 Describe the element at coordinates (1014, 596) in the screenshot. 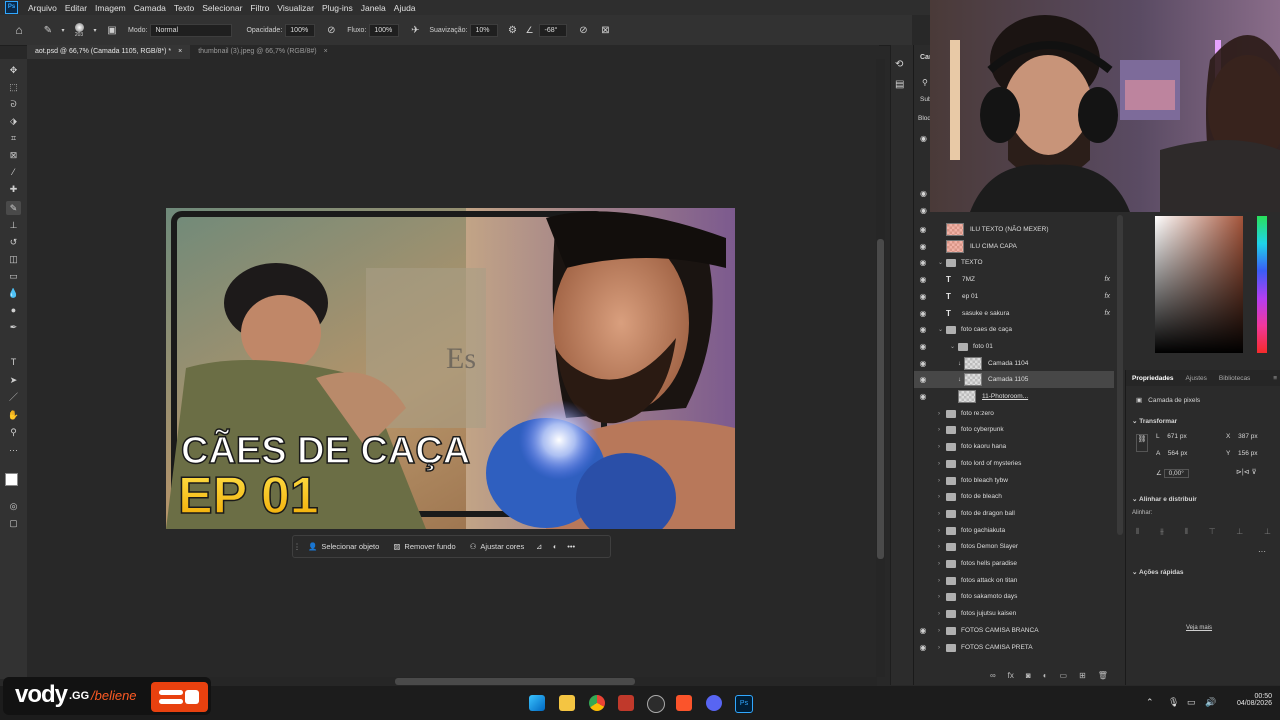

I see `layer-row: › foto sakamoto days` at that location.